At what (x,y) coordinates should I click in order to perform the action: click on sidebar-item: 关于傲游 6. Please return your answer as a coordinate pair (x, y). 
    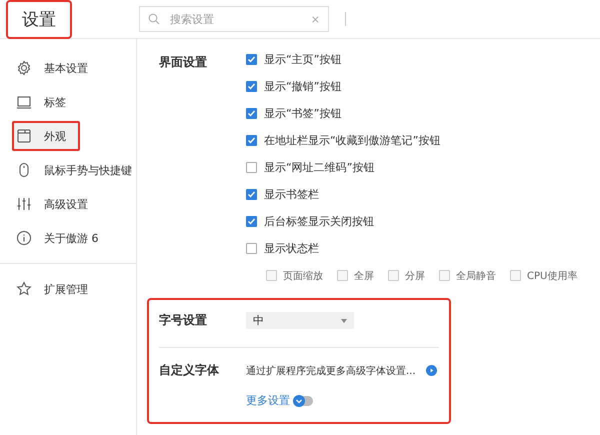
    Looking at the image, I should click on (68, 238).